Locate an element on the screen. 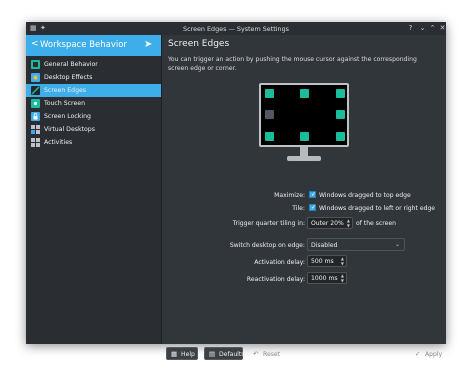 The height and width of the screenshot is (375, 474). sidebar-item-label: Touch Screen is located at coordinates (64, 103).